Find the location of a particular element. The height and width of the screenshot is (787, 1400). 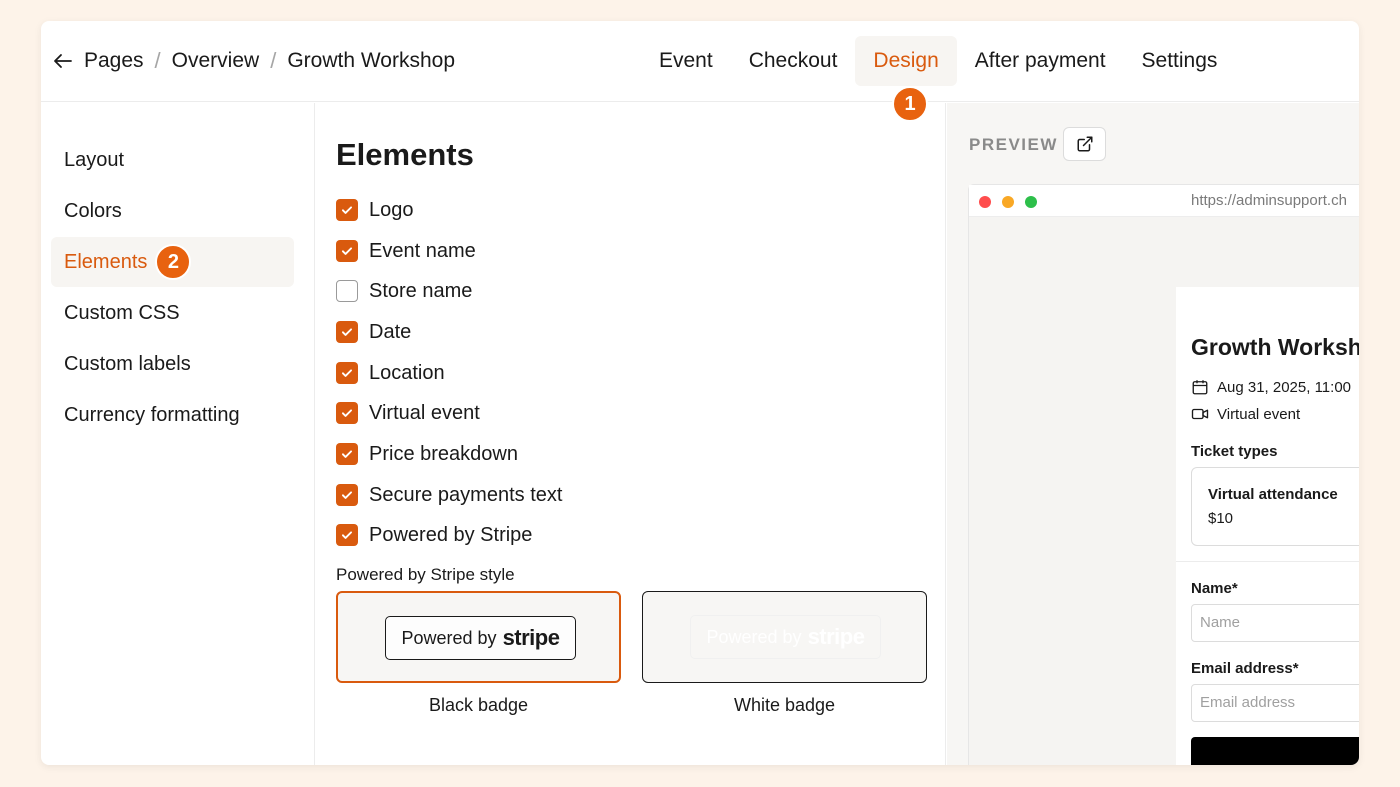

breadcrumb: Pages / Overview / Growth Workshop is located at coordinates (269, 61).